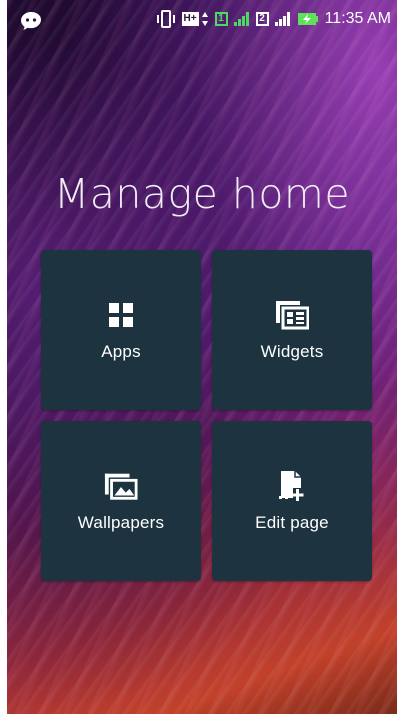 This screenshot has width=403, height=718. What do you see at coordinates (357, 18) in the screenshot?
I see `clock: 11:35 AM` at bounding box center [357, 18].